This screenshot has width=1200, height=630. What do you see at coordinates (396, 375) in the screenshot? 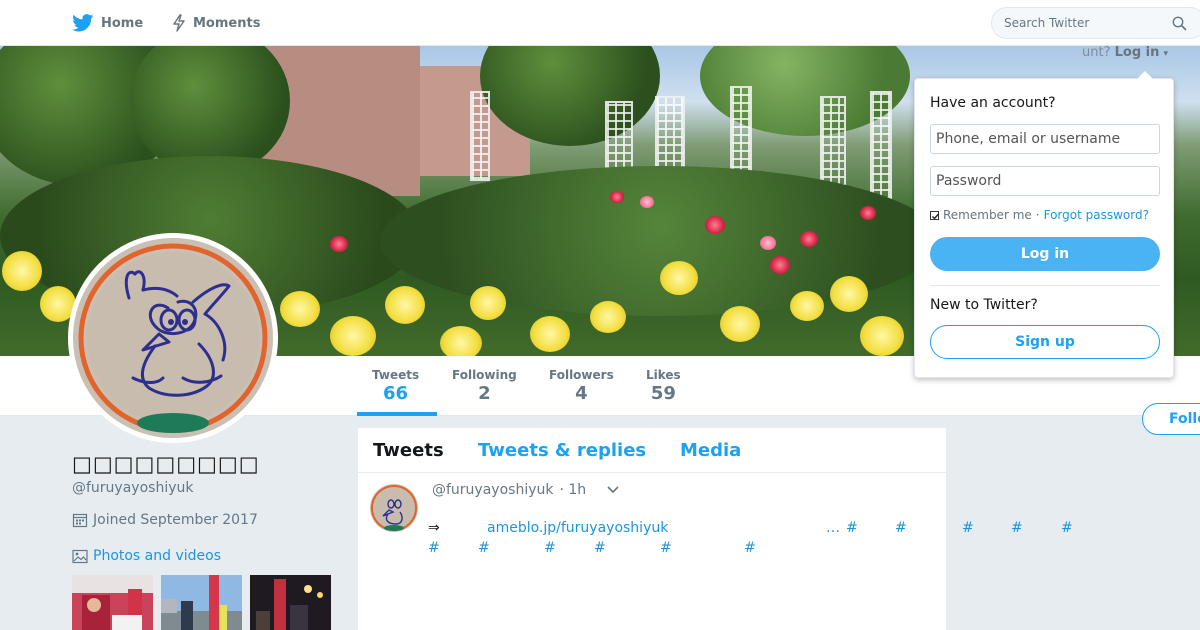
I see `stat-tweets-label: Tweets` at bounding box center [396, 375].